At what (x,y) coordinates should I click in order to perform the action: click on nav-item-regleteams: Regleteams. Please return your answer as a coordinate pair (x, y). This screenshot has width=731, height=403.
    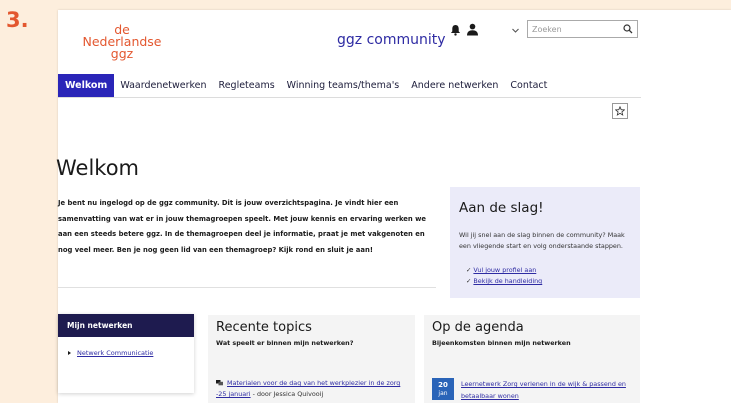
    Looking at the image, I should click on (247, 85).